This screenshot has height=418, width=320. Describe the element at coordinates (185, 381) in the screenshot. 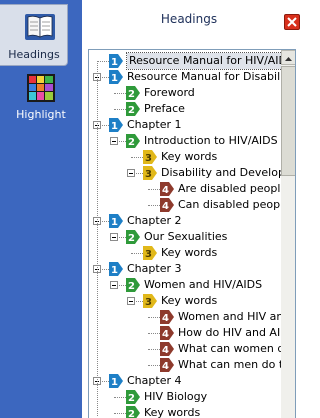

I see `tree-item: 1 Chapter 4` at that location.